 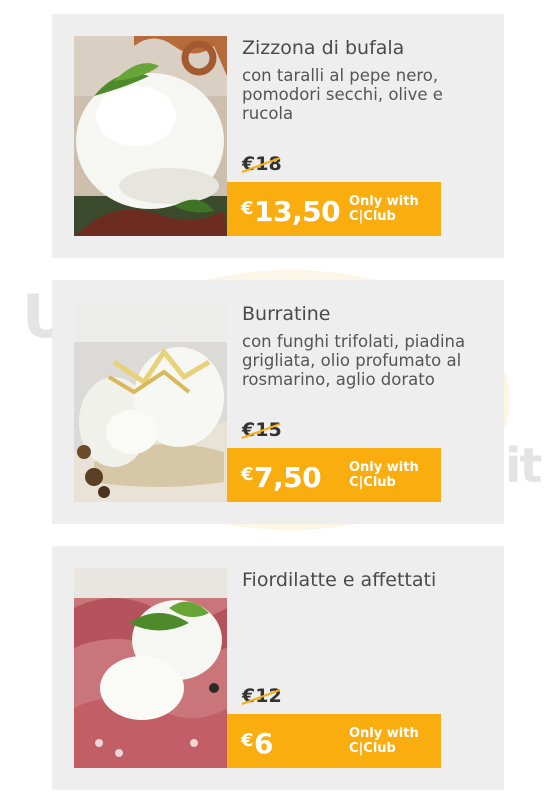 What do you see at coordinates (297, 211) in the screenshot?
I see `club-price-value: 13,50` at bounding box center [297, 211].